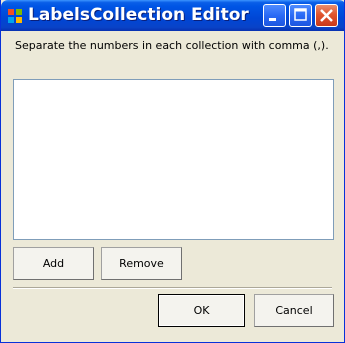 The height and width of the screenshot is (343, 345). Describe the element at coordinates (172, 288) in the screenshot. I see `separator-line` at that location.